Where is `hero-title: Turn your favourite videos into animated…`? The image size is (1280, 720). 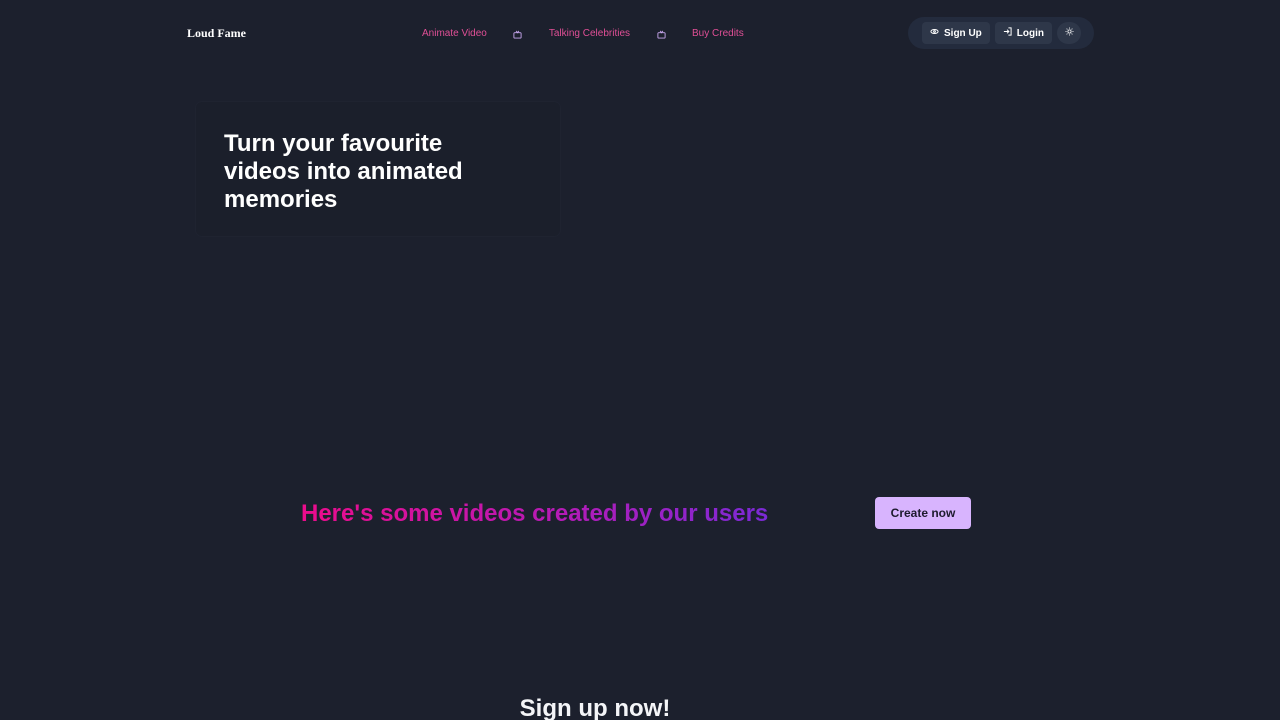 hero-title: Turn your favourite videos into animated… is located at coordinates (343, 171).